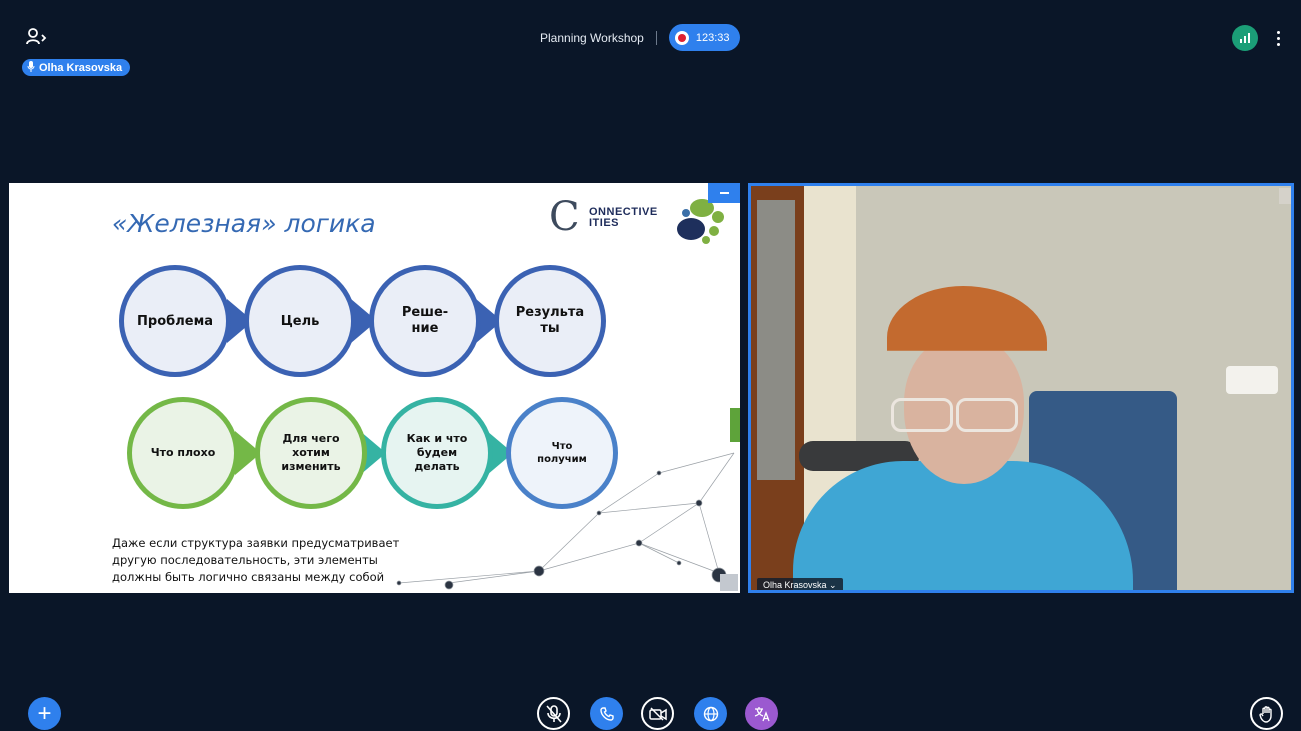  I want to click on leave-audio-button, so click(606, 713).